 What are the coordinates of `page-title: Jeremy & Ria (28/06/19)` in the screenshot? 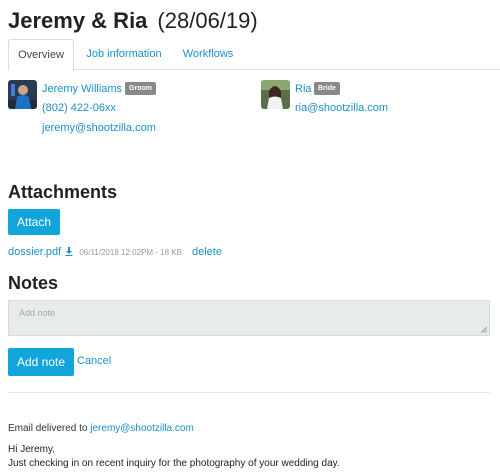 It's located at (133, 21).